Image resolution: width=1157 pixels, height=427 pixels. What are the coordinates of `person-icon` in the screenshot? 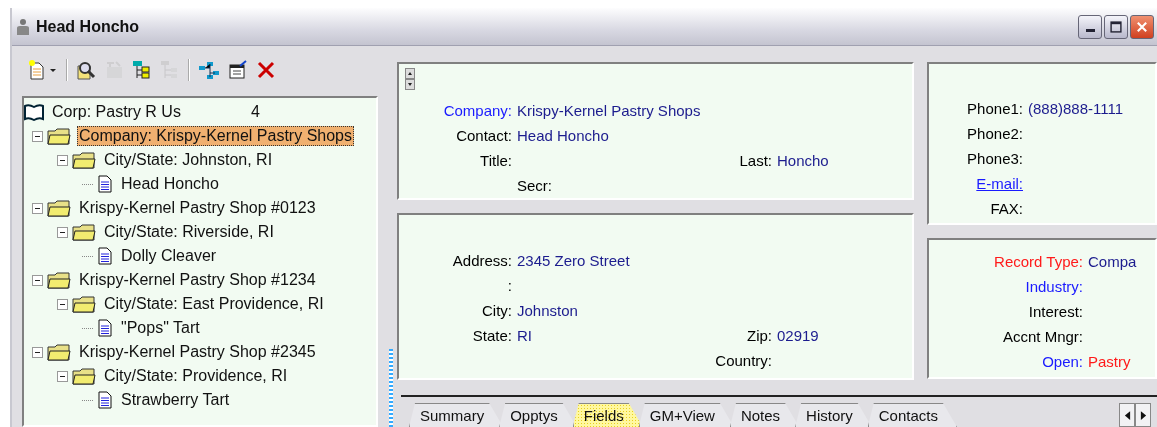 It's located at (23, 26).